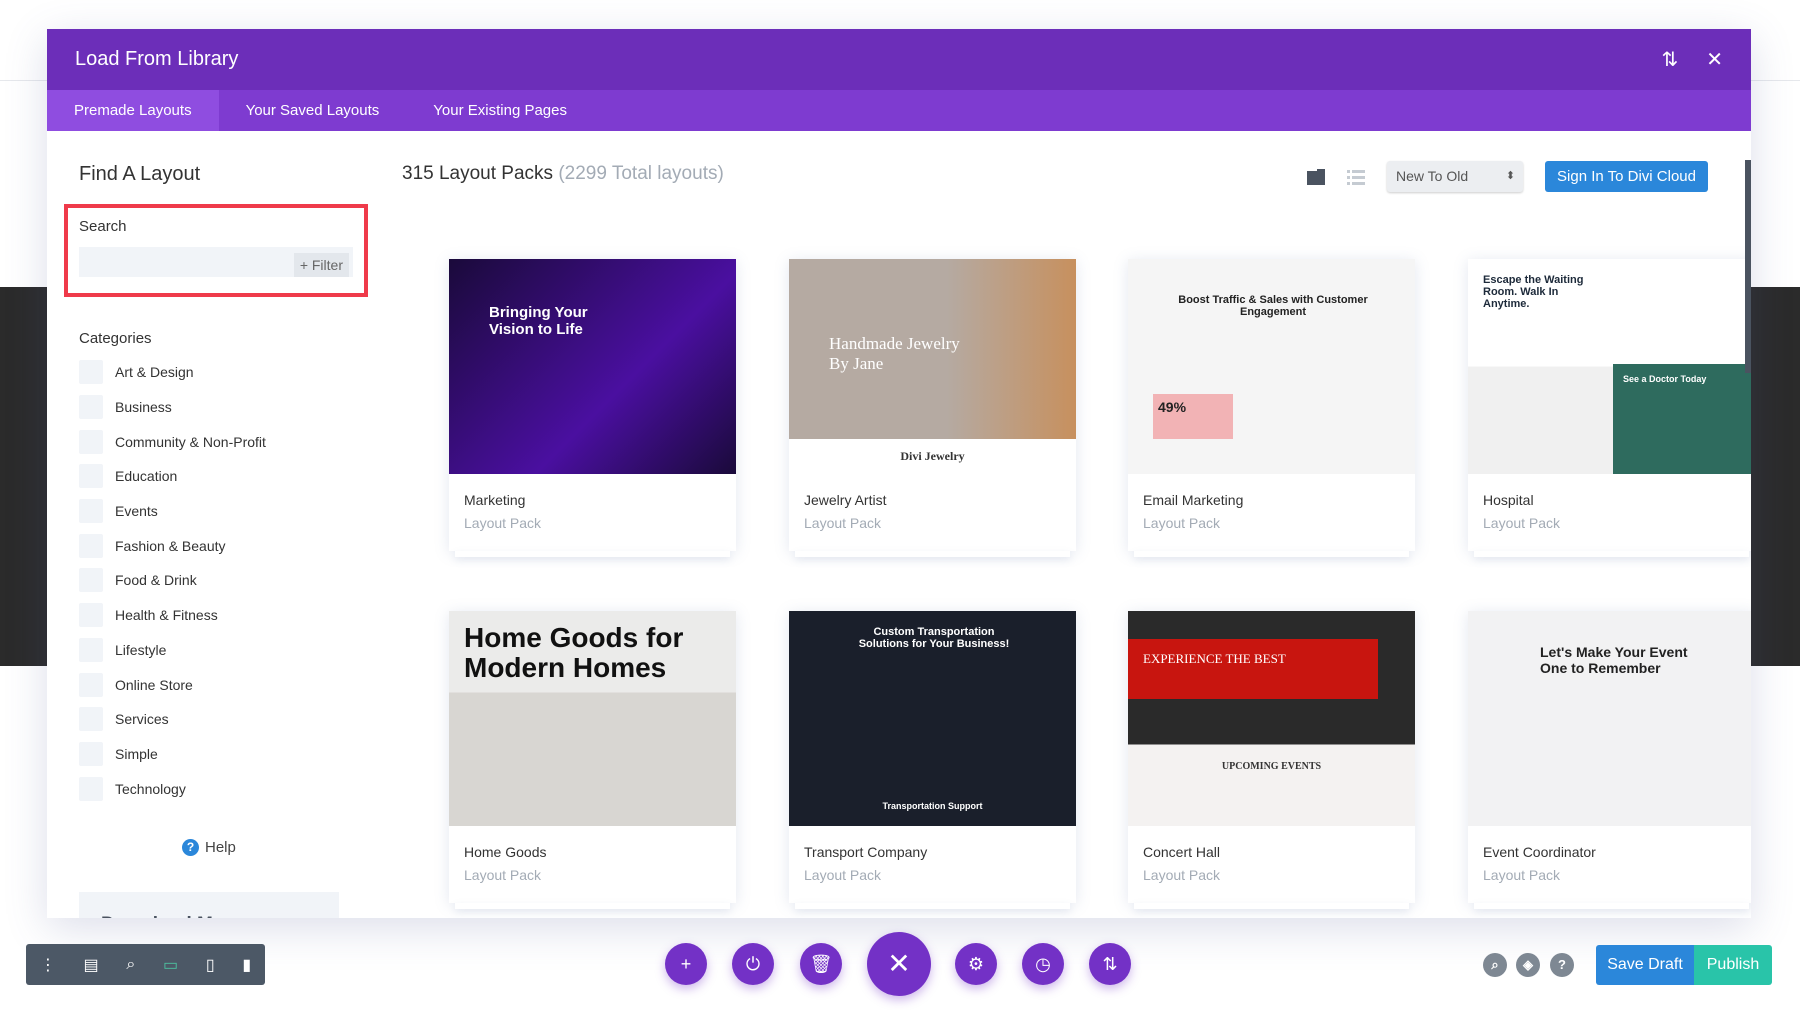 Image resolution: width=1800 pixels, height=1010 pixels. What do you see at coordinates (133, 110) in the screenshot?
I see `tab-premade-layouts: Premade Layouts` at bounding box center [133, 110].